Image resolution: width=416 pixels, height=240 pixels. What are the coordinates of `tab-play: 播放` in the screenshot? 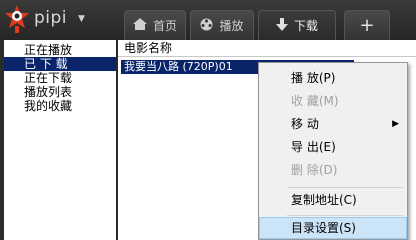 It's located at (222, 25).